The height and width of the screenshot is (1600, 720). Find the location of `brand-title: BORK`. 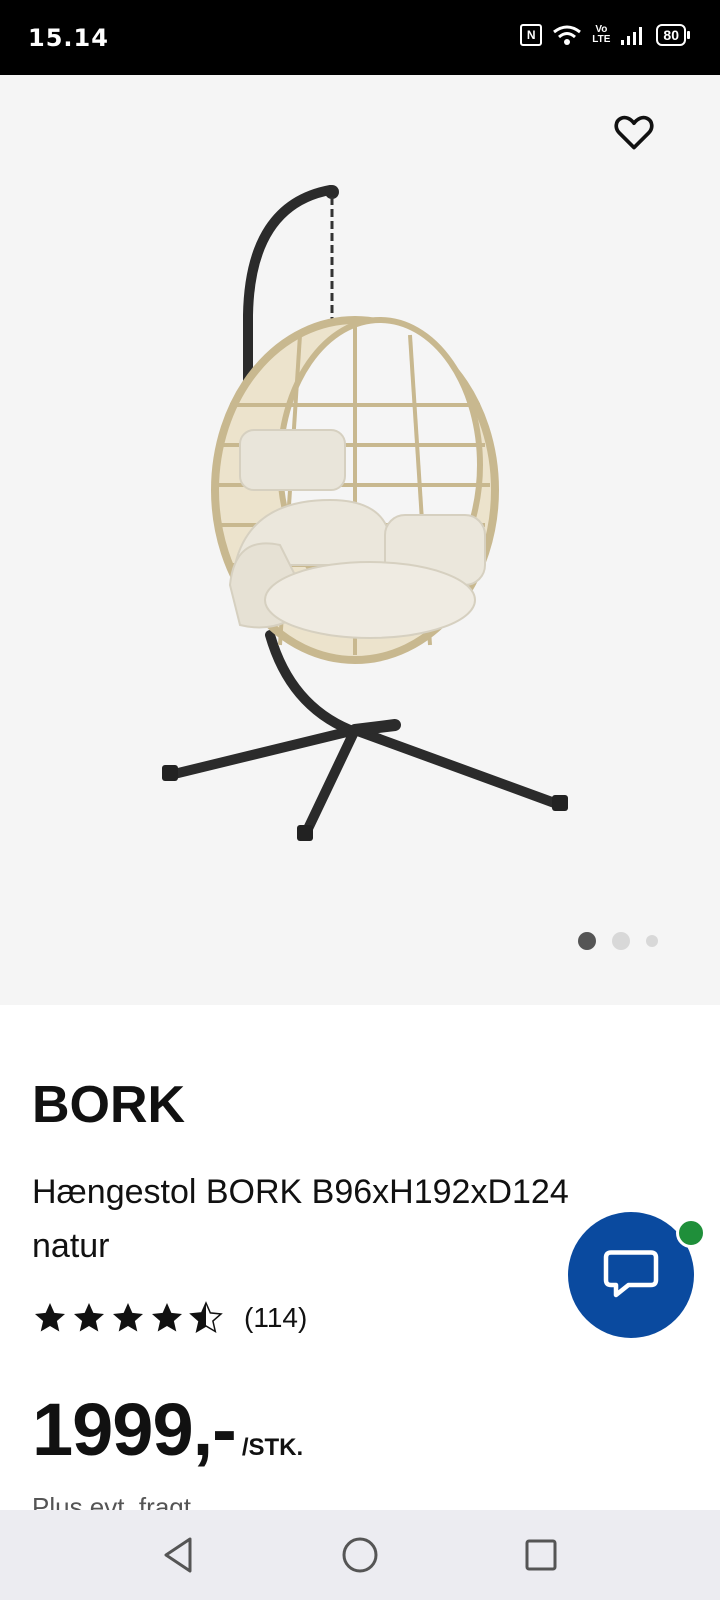

brand-title: BORK is located at coordinates (109, 1105).